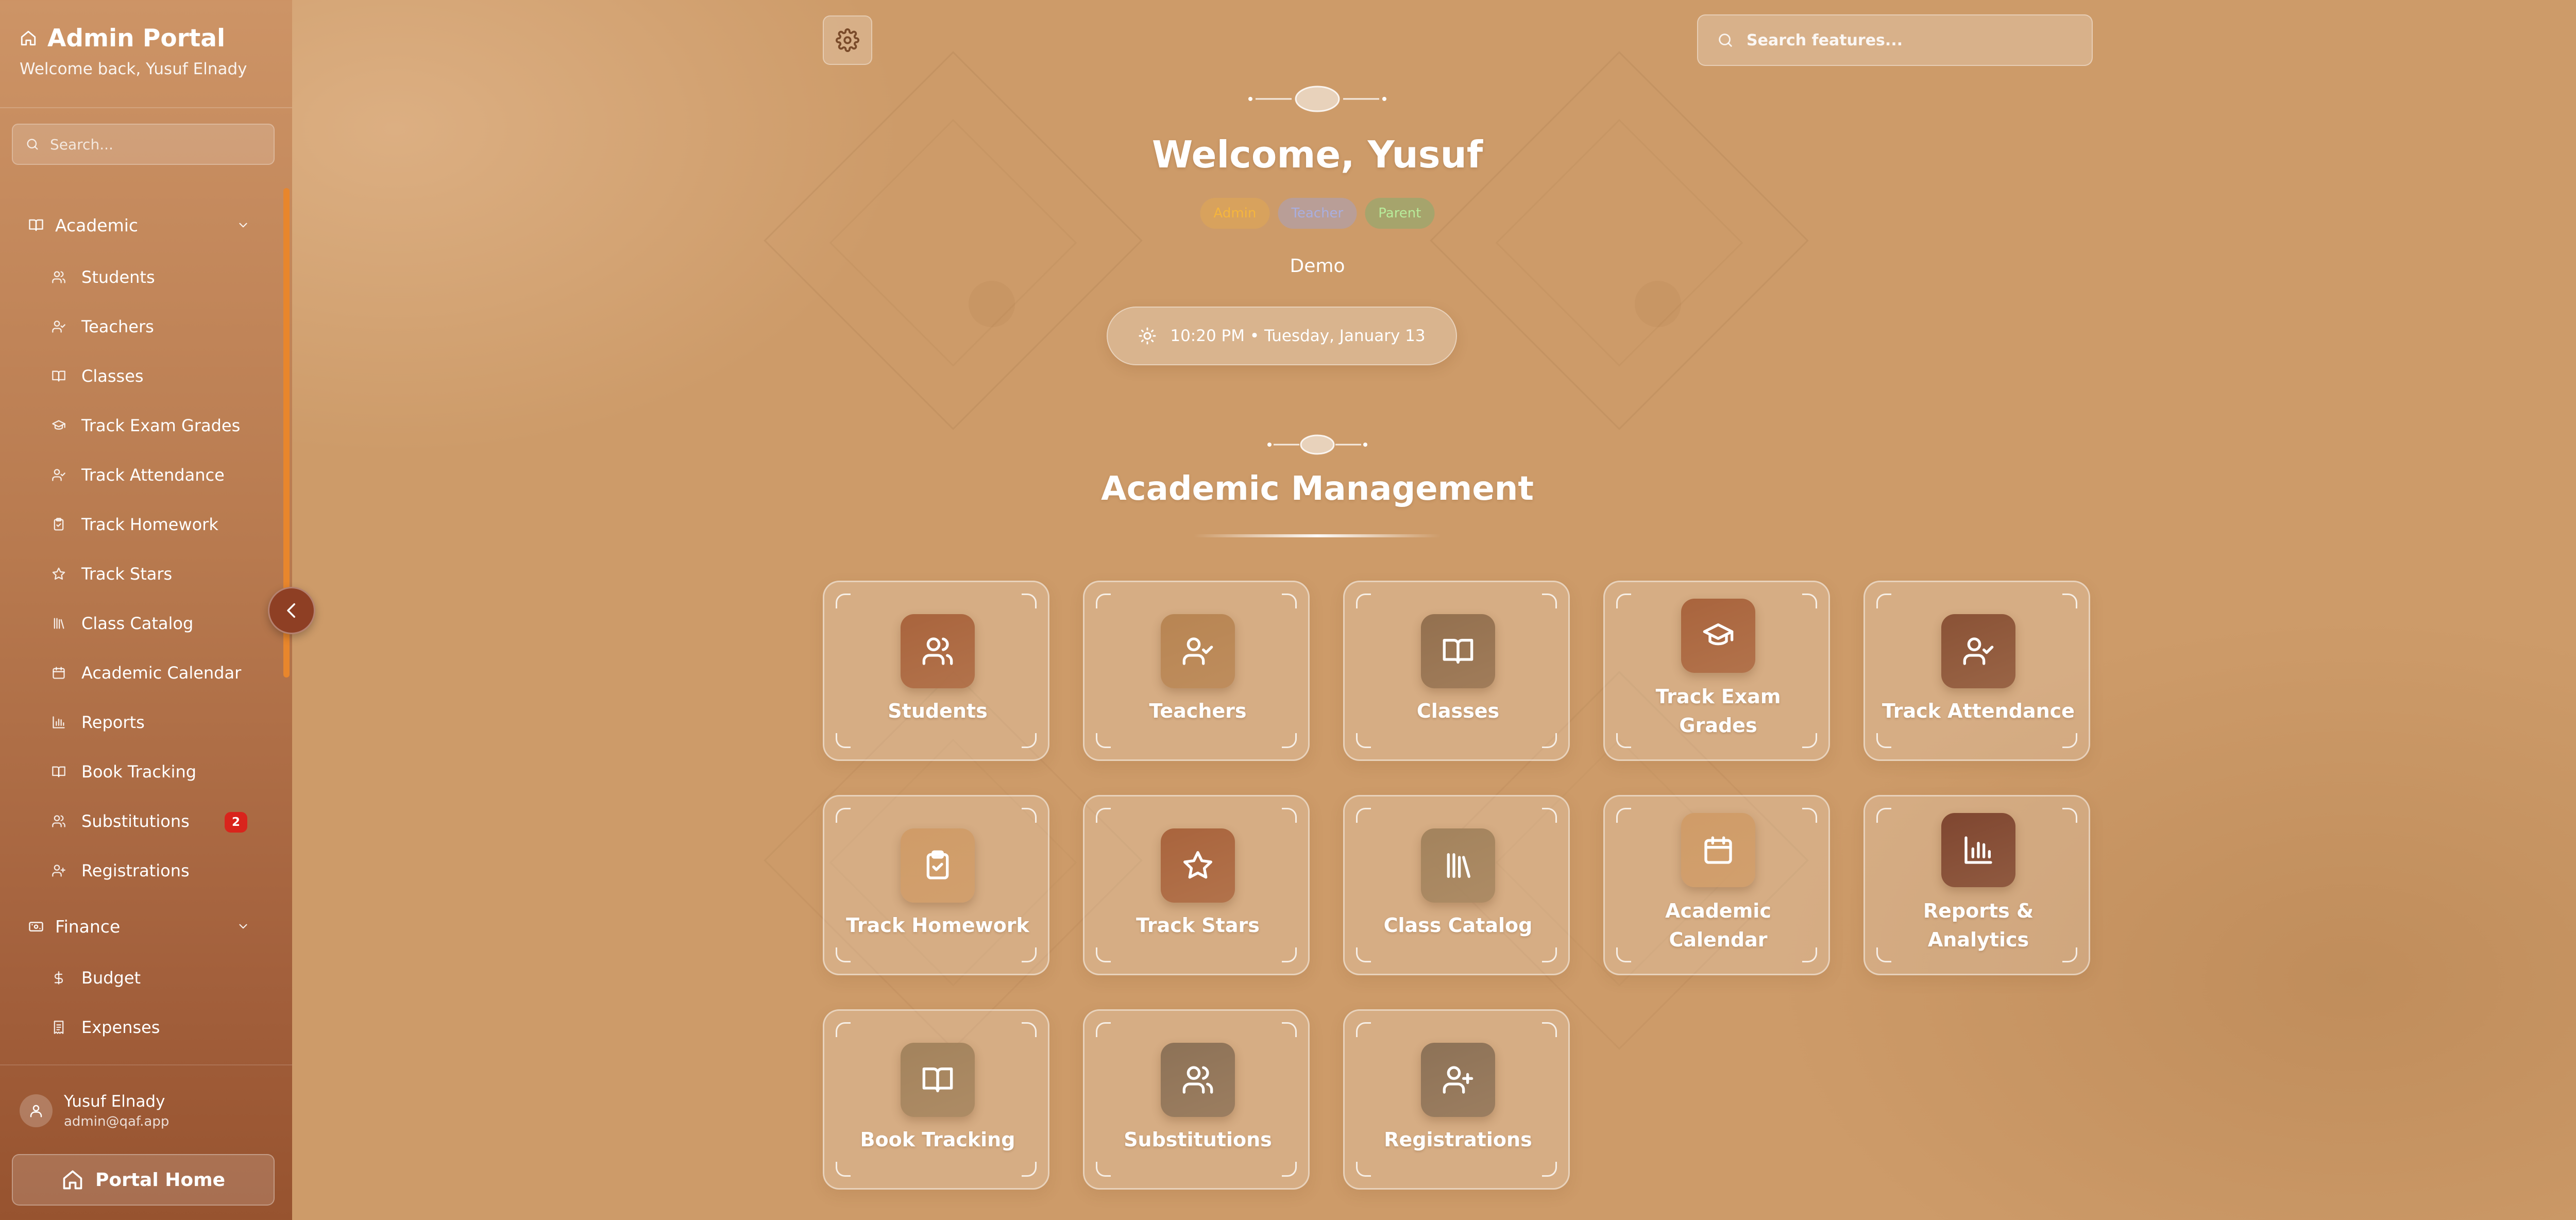 The width and height of the screenshot is (2576, 1220). What do you see at coordinates (155, 1027) in the screenshot?
I see `sidebar-item-expenses: Expenses` at bounding box center [155, 1027].